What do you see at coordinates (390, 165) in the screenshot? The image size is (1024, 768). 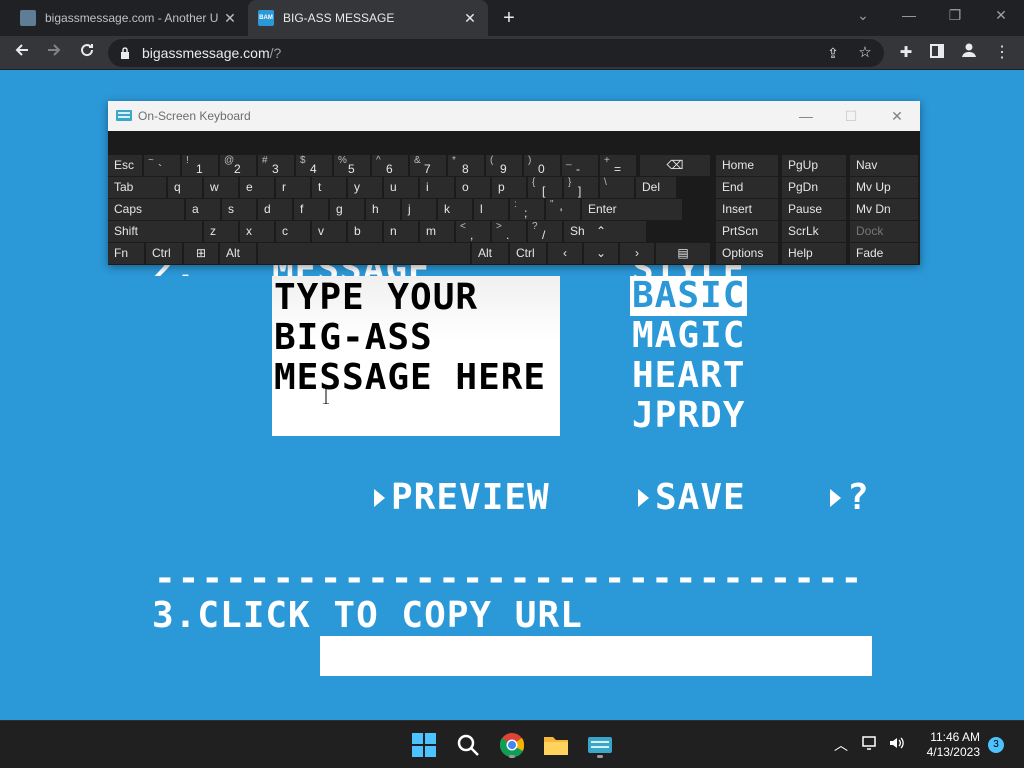 I see `key-r1-7: ^ 6` at bounding box center [390, 165].